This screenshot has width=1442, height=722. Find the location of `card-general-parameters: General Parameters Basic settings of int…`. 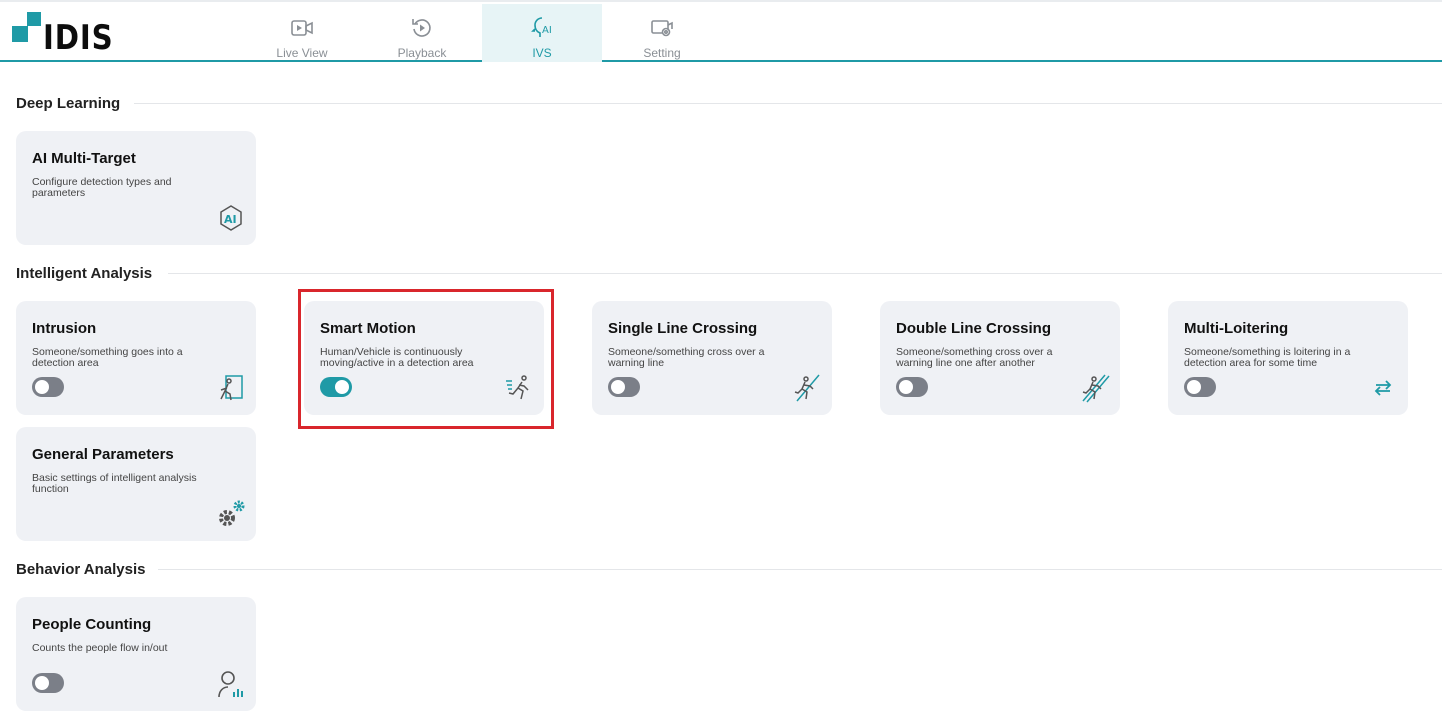

card-general-parameters: General Parameters Basic settings of int… is located at coordinates (136, 484).